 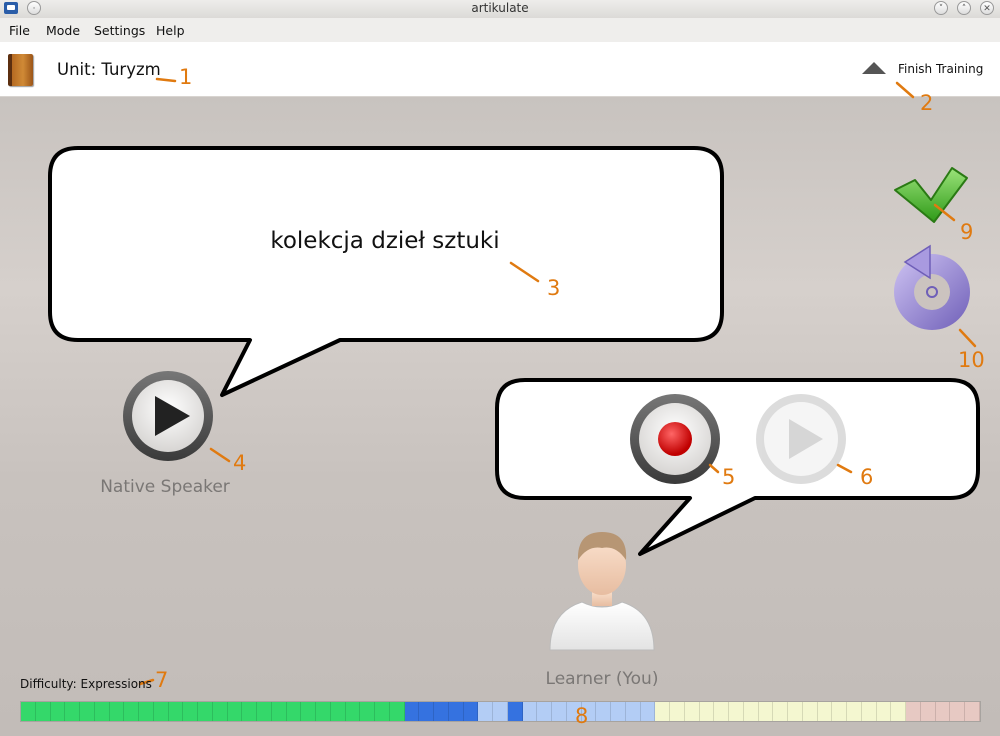 What do you see at coordinates (801, 439) in the screenshot?
I see `learner-play-button` at bounding box center [801, 439].